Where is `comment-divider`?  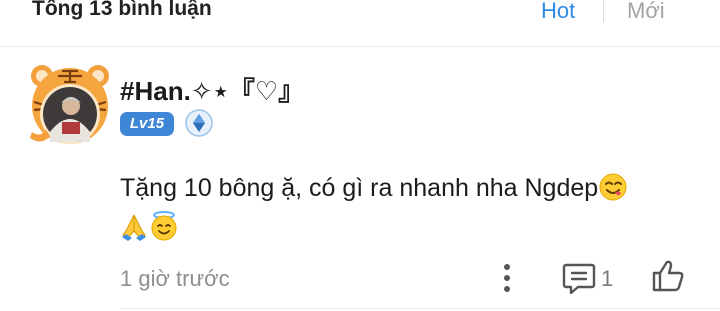 comment-divider is located at coordinates (420, 308).